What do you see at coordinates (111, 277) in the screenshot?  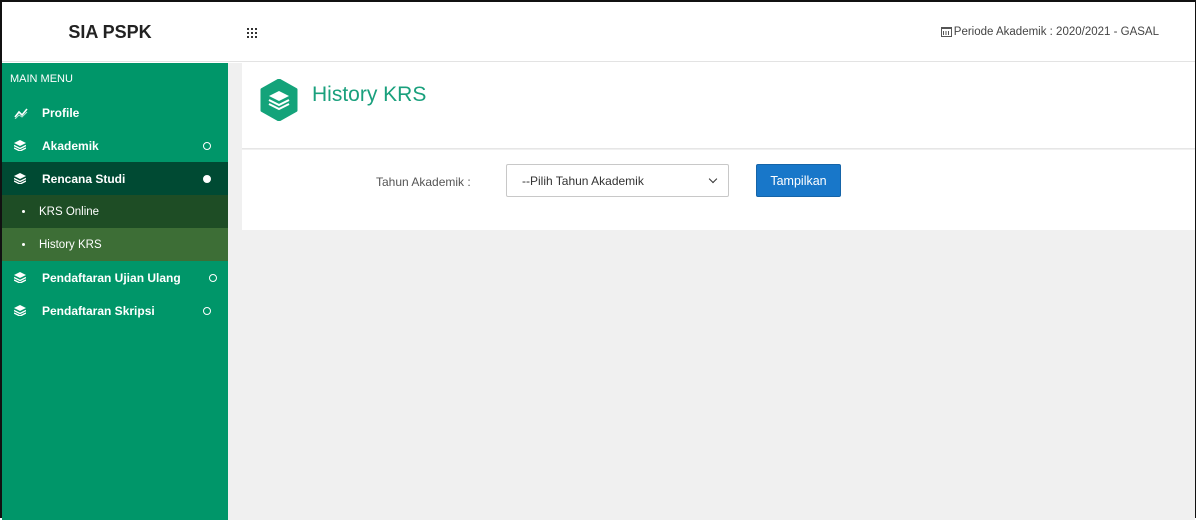 I see `sidebar-item-label: Pendaftaran Ujian Ulang` at bounding box center [111, 277].